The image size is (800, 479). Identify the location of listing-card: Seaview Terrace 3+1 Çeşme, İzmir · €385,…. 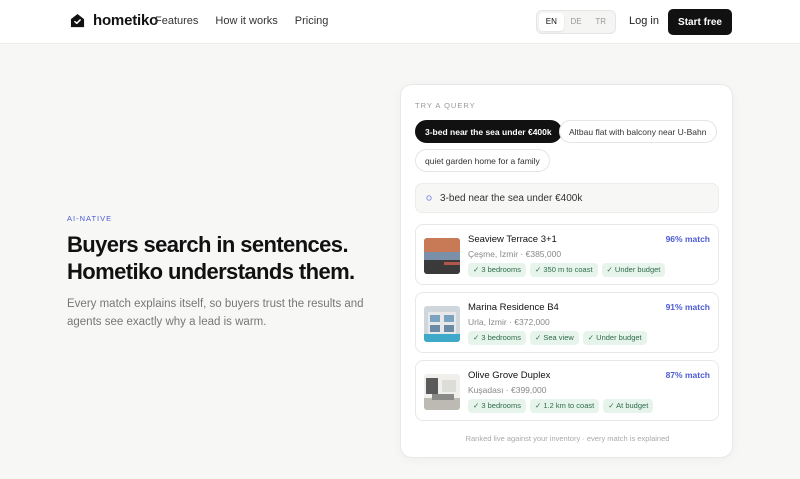
(567, 254).